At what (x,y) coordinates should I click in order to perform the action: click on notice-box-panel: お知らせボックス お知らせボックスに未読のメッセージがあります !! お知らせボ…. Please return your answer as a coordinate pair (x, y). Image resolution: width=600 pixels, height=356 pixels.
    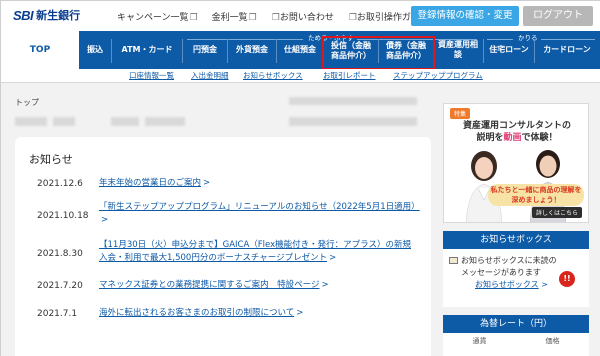
    Looking at the image, I should click on (516, 269).